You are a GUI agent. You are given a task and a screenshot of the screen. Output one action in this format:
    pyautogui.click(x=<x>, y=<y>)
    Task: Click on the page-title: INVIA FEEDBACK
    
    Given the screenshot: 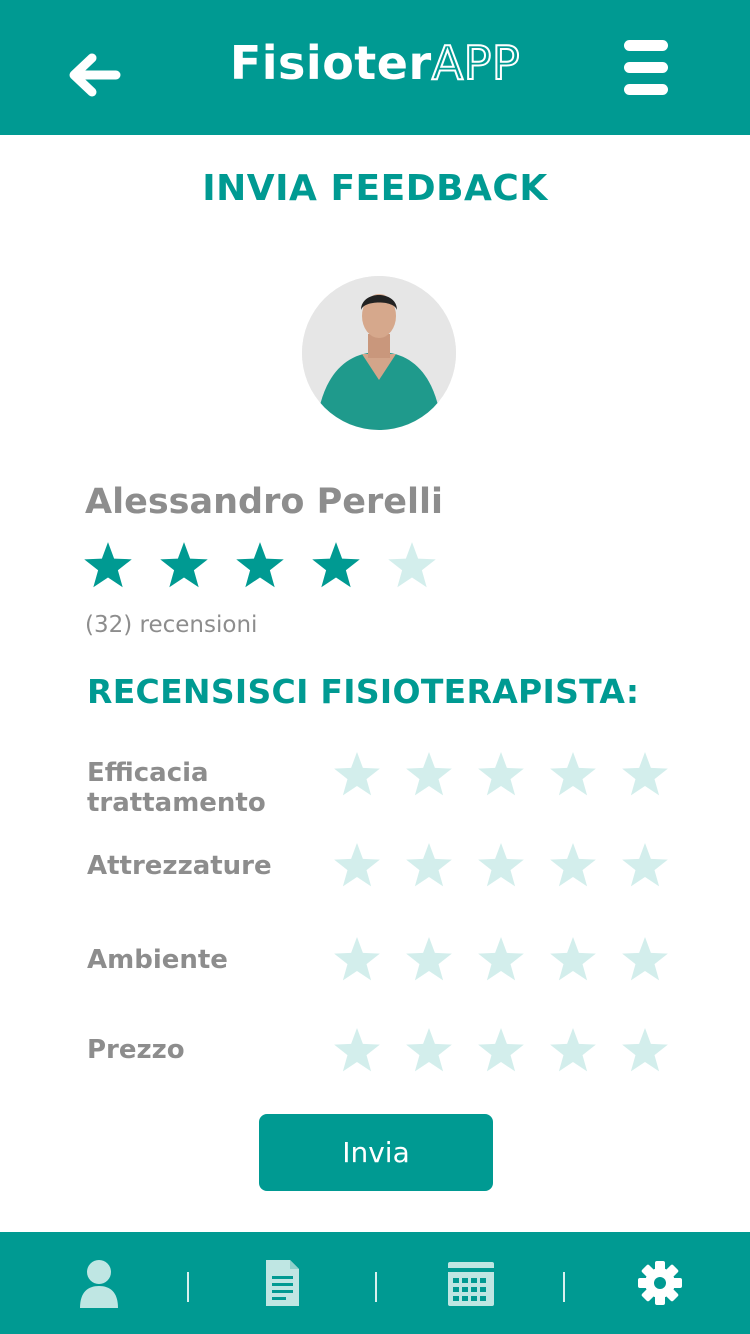 What is the action you would take?
    pyautogui.click(x=375, y=188)
    